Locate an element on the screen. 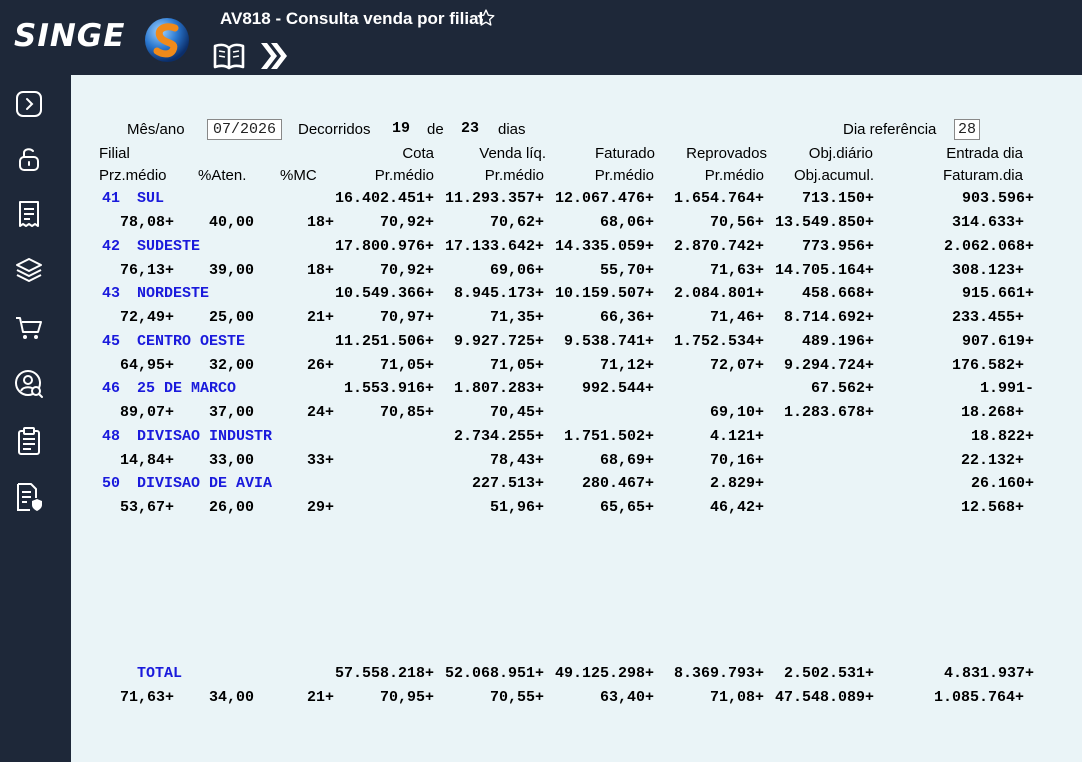 This screenshot has height=762, width=1082. prz-medio-cell: 89,07+ is located at coordinates (146, 412).